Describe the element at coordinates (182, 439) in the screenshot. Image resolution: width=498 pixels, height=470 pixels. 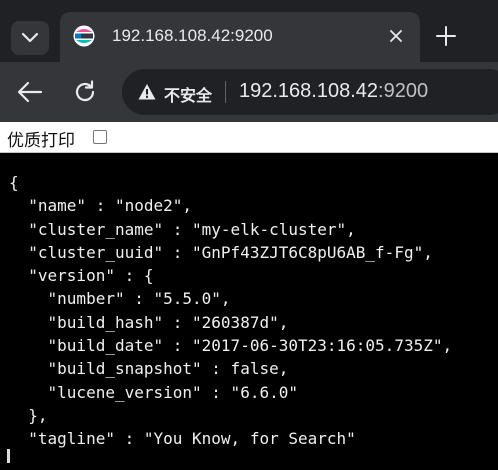
I see `json-line: "tagline" : "You Know, for Search"` at that location.